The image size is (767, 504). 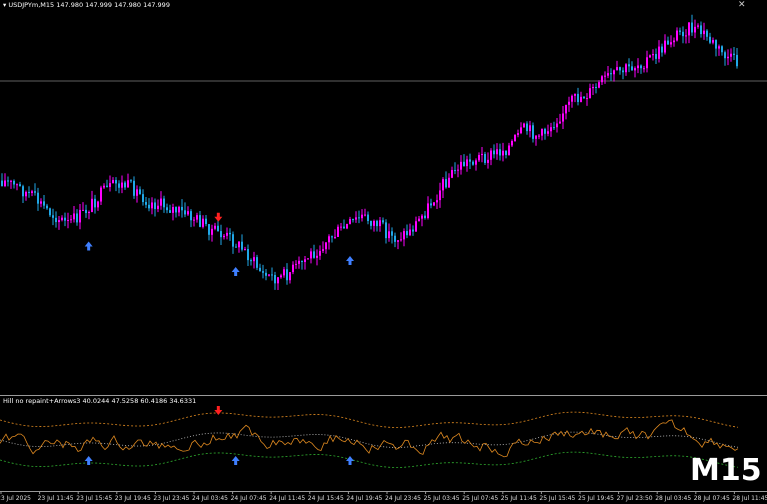 I want to click on close-icon: ✕, so click(x=742, y=5).